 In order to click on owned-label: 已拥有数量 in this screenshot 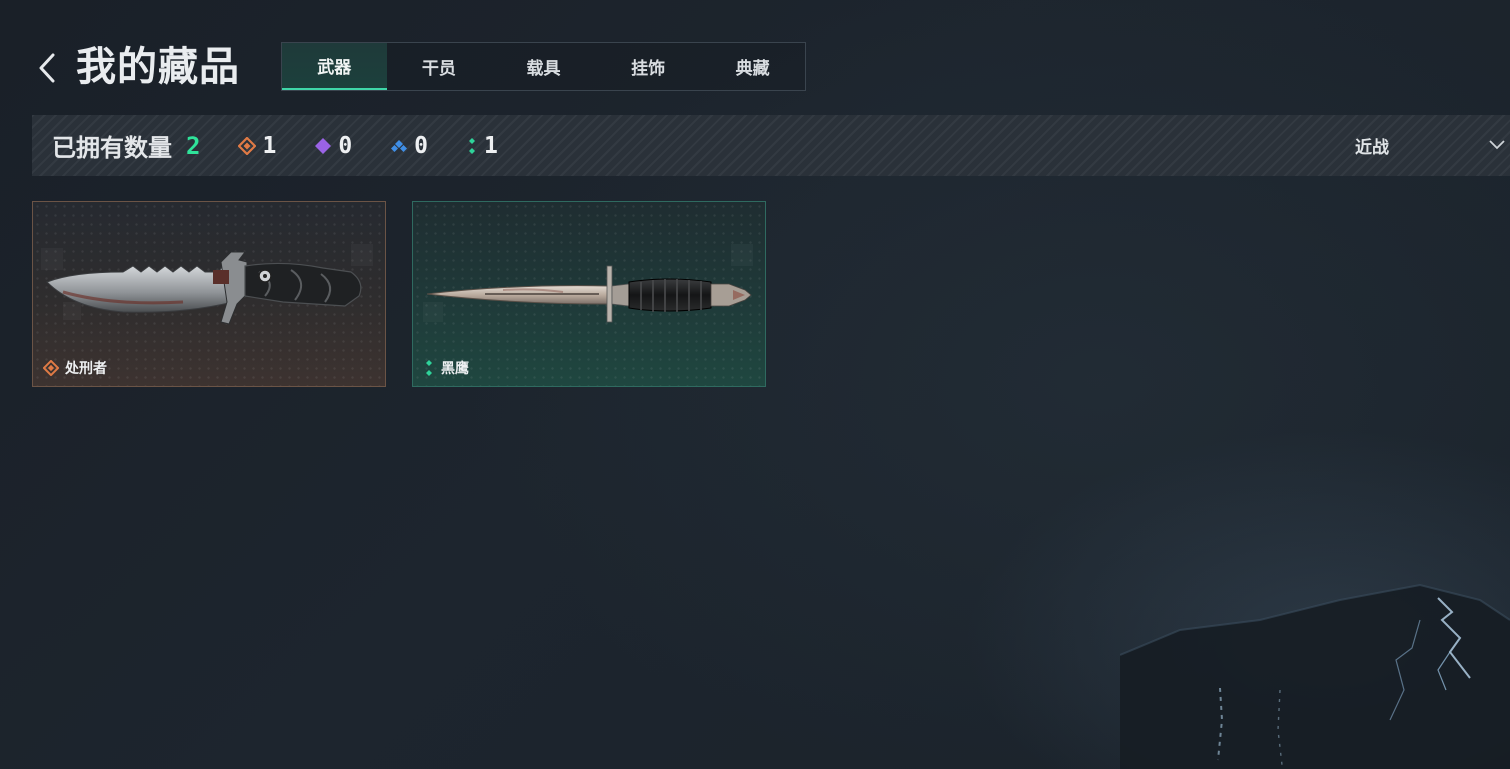, I will do `click(112, 148)`.